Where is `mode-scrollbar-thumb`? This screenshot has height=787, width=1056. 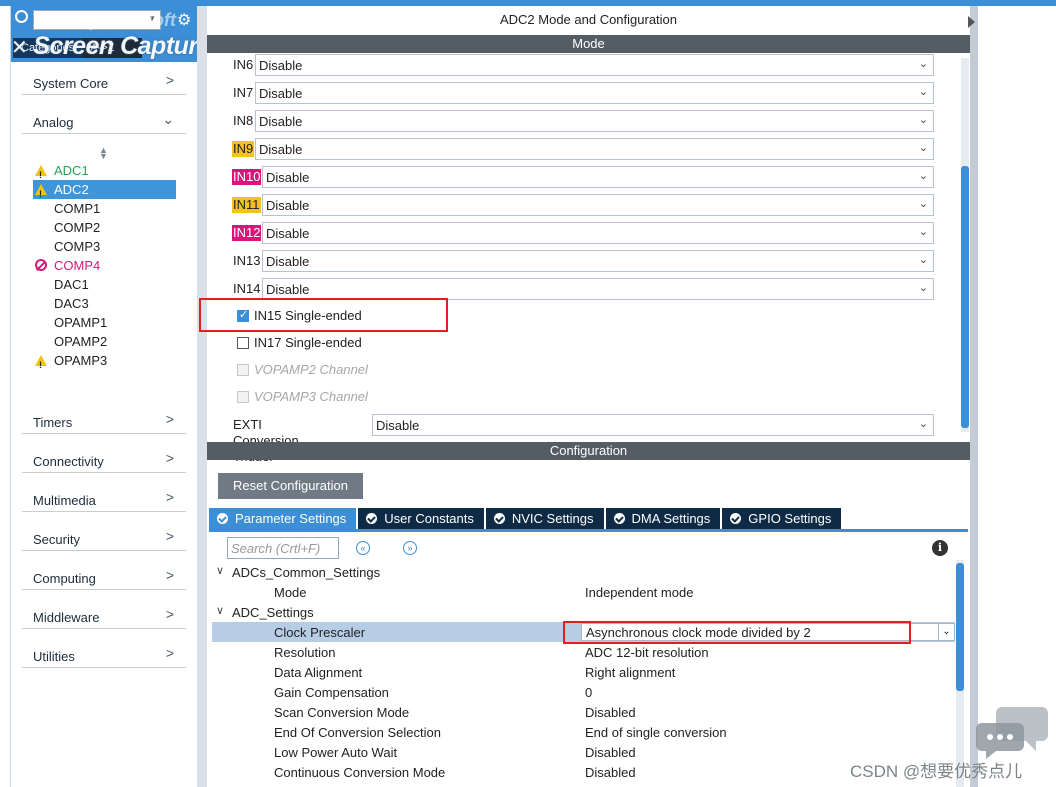 mode-scrollbar-thumb is located at coordinates (965, 297).